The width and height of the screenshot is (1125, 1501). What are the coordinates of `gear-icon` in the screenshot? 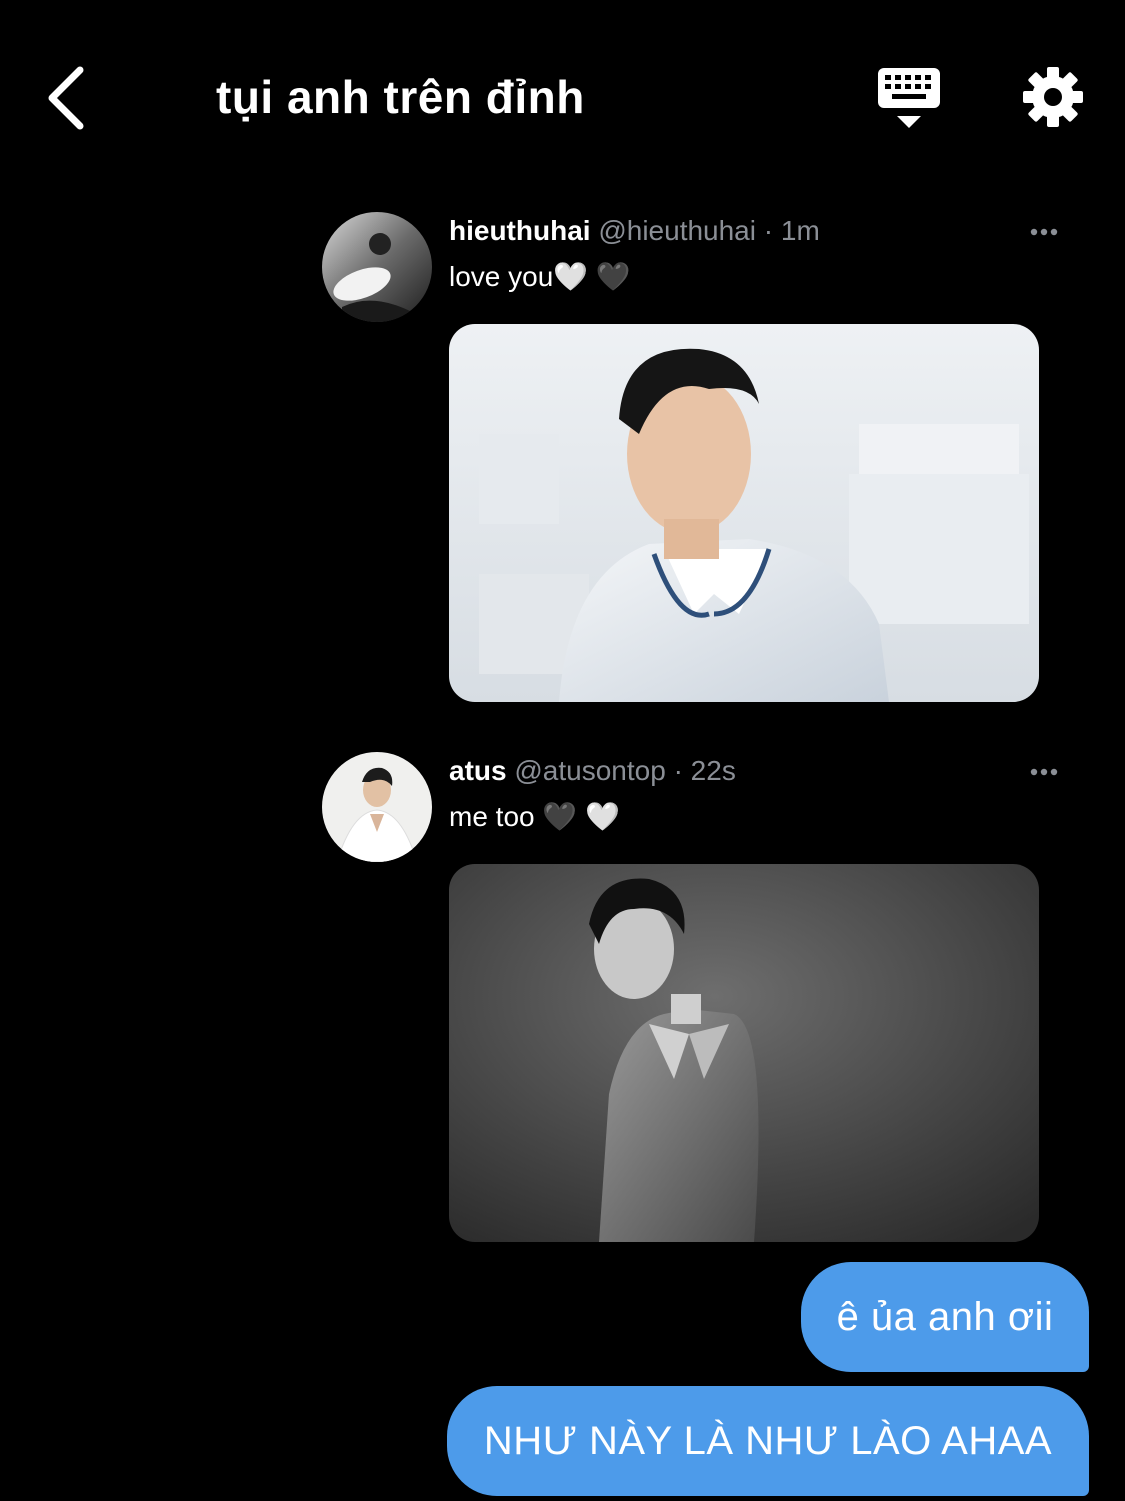 It's located at (1053, 97).